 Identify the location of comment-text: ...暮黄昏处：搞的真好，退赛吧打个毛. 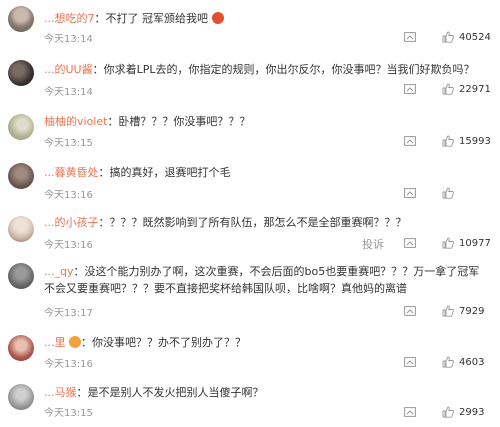
(267, 172).